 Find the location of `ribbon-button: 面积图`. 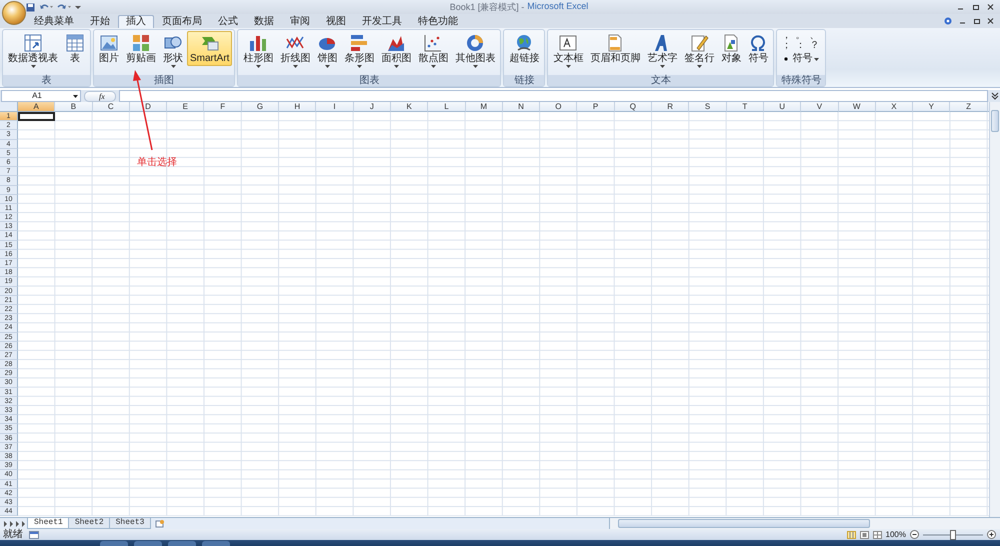

ribbon-button: 面积图 is located at coordinates (396, 50).